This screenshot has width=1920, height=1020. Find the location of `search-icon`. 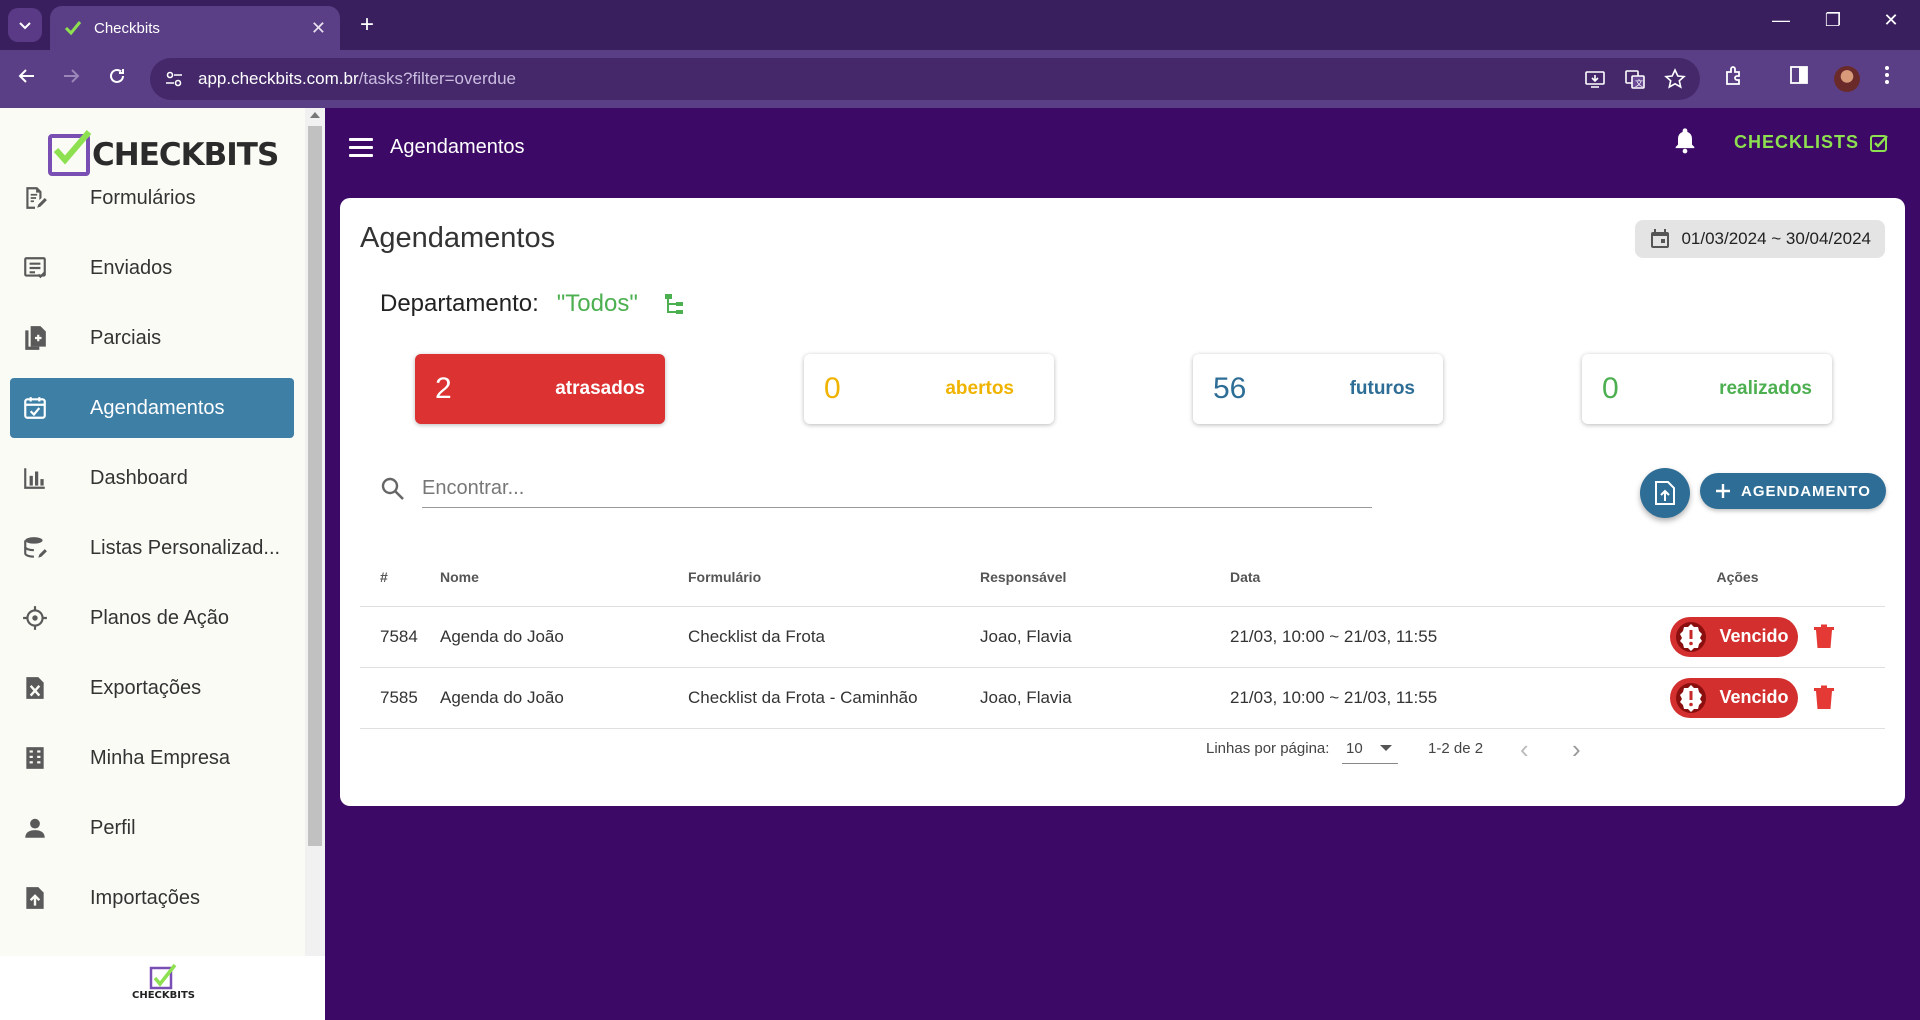

search-icon is located at coordinates (392, 488).